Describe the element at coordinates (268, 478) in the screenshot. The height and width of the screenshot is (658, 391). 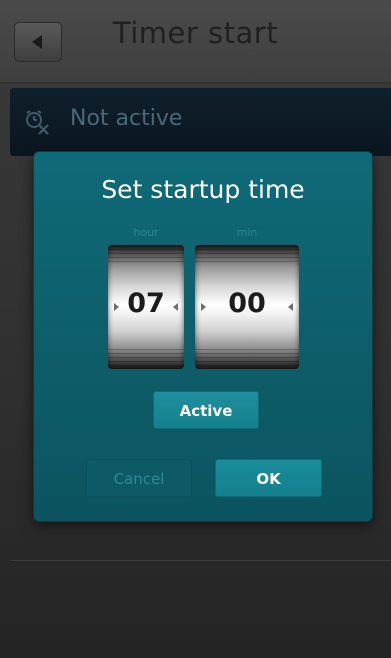
I see `ok-button: OK` at that location.